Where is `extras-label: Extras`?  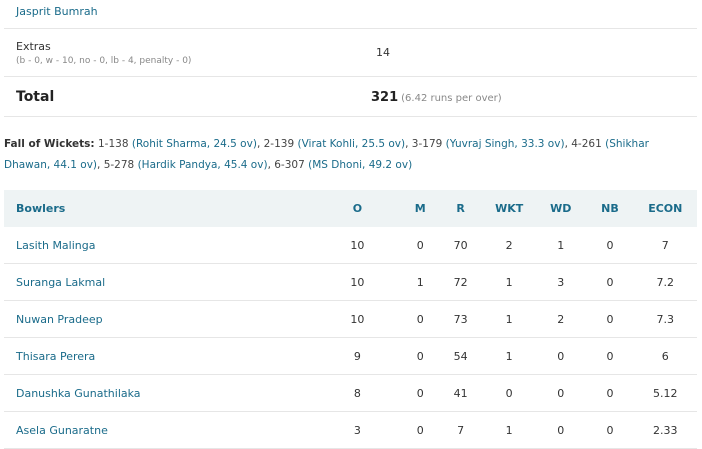 extras-label: Extras is located at coordinates (33, 46).